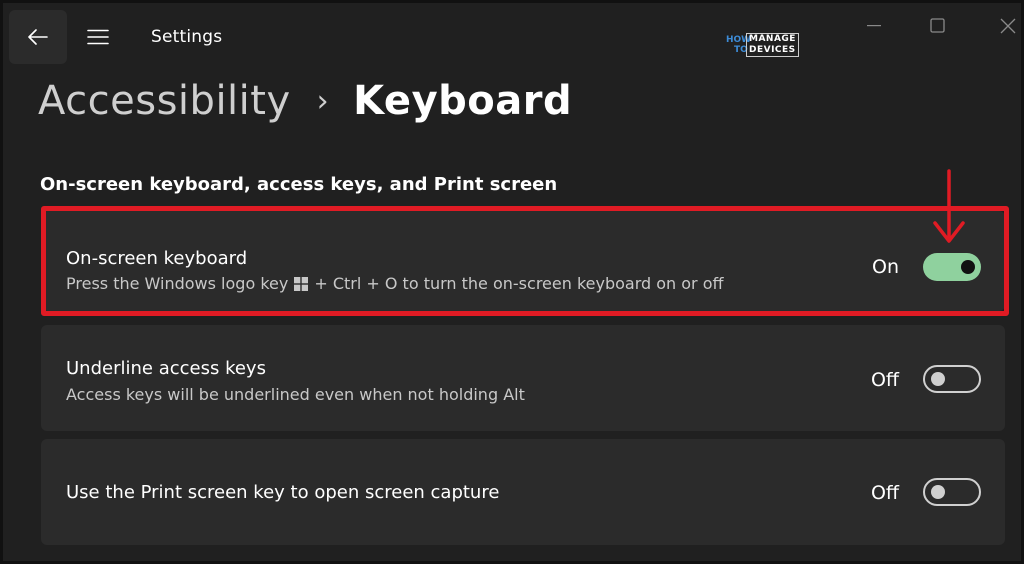  Describe the element at coordinates (187, 37) in the screenshot. I see `app-title: Settings` at that location.